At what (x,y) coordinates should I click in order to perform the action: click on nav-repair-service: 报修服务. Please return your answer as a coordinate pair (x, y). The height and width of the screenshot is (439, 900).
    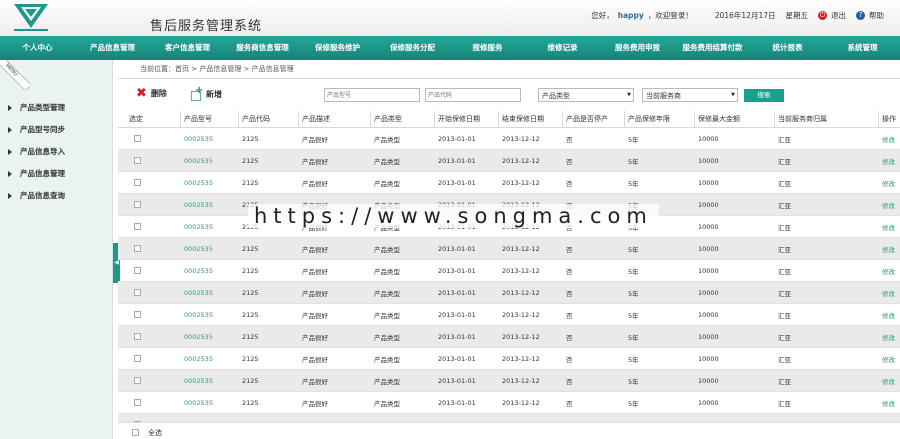
    Looking at the image, I should click on (487, 48).